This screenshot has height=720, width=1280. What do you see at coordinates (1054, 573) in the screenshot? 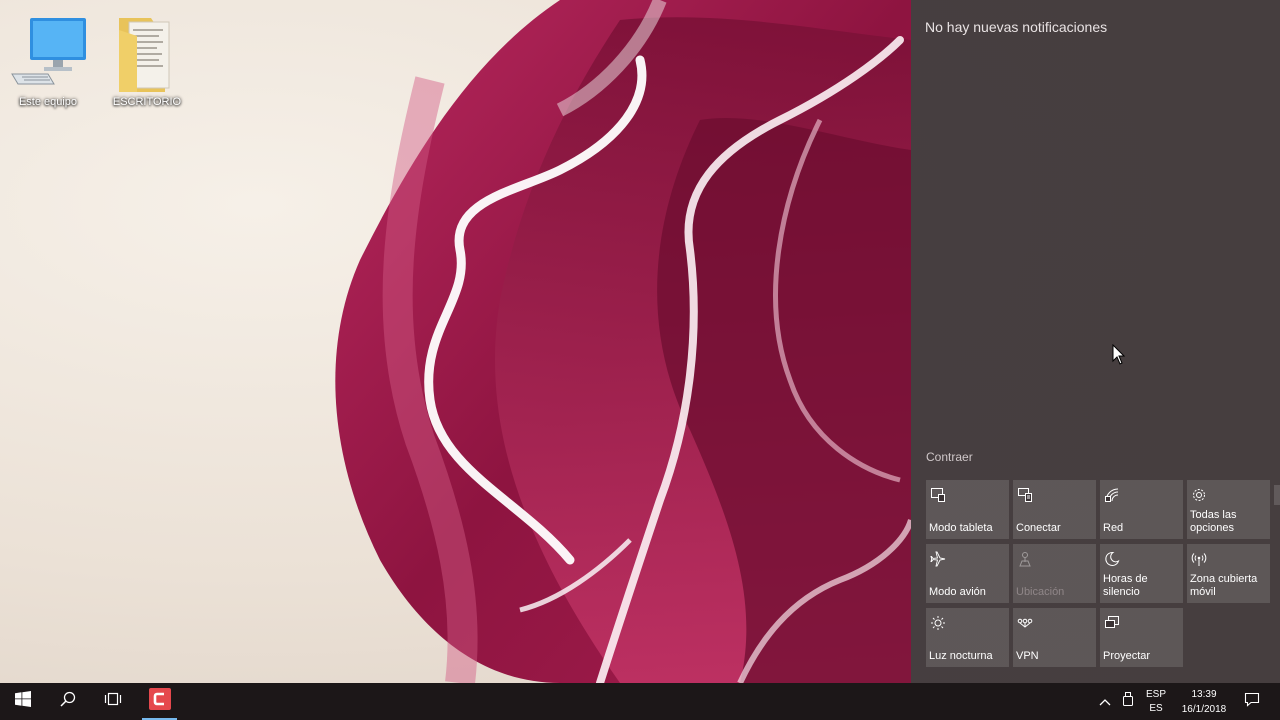
I see `tile-location: Ubicación` at bounding box center [1054, 573].